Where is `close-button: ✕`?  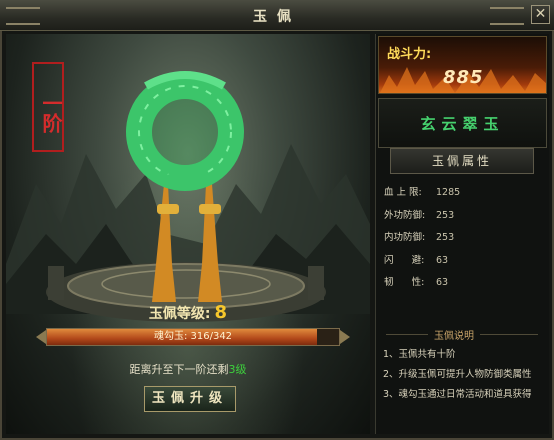 close-button: ✕ is located at coordinates (540, 14).